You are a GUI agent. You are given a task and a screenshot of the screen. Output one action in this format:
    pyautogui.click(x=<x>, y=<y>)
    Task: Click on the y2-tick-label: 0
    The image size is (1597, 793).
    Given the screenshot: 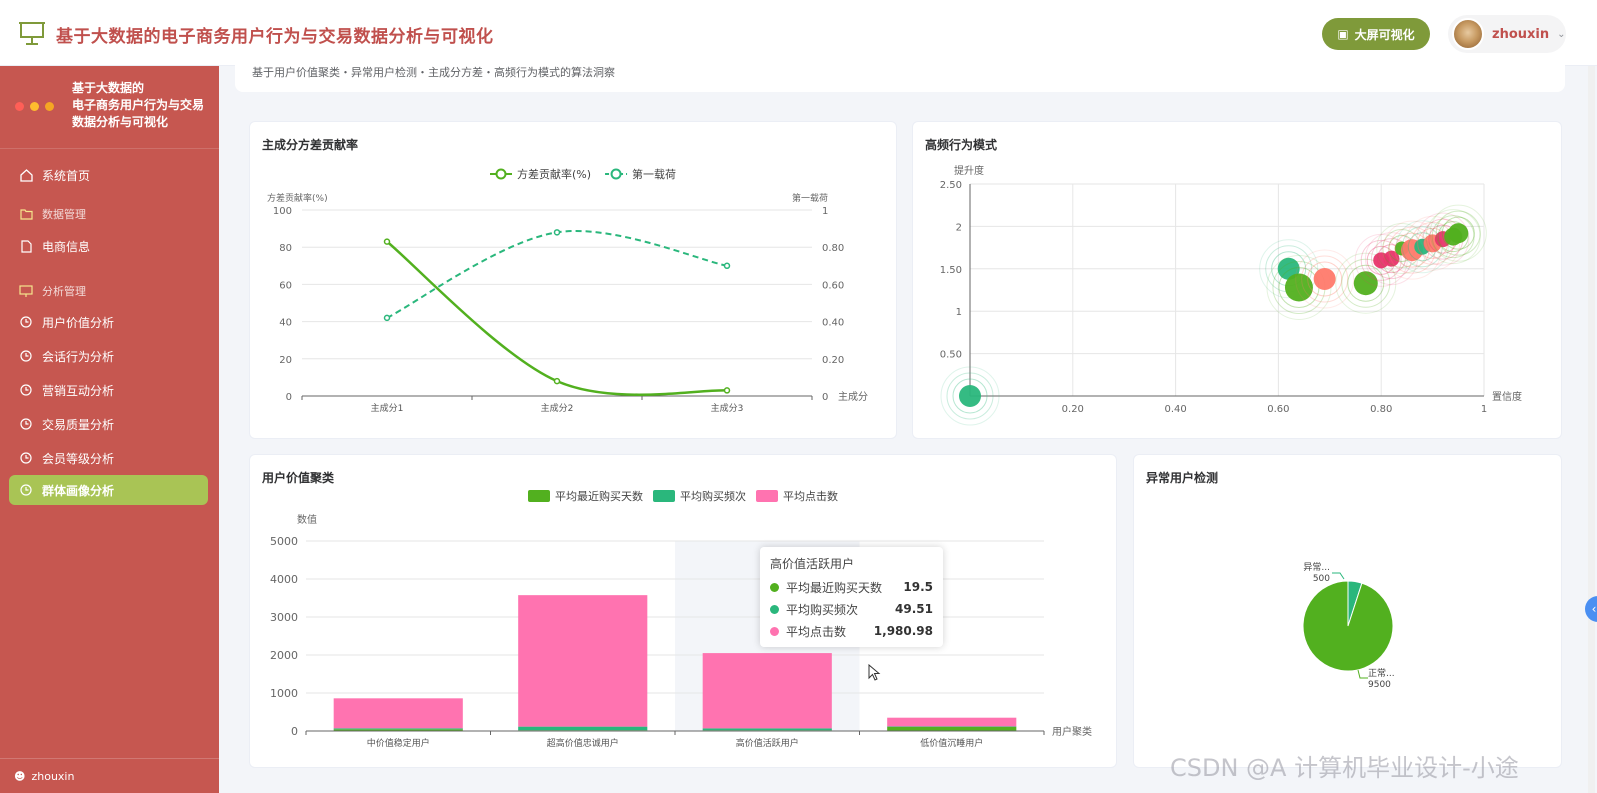 What is the action you would take?
    pyautogui.click(x=825, y=397)
    